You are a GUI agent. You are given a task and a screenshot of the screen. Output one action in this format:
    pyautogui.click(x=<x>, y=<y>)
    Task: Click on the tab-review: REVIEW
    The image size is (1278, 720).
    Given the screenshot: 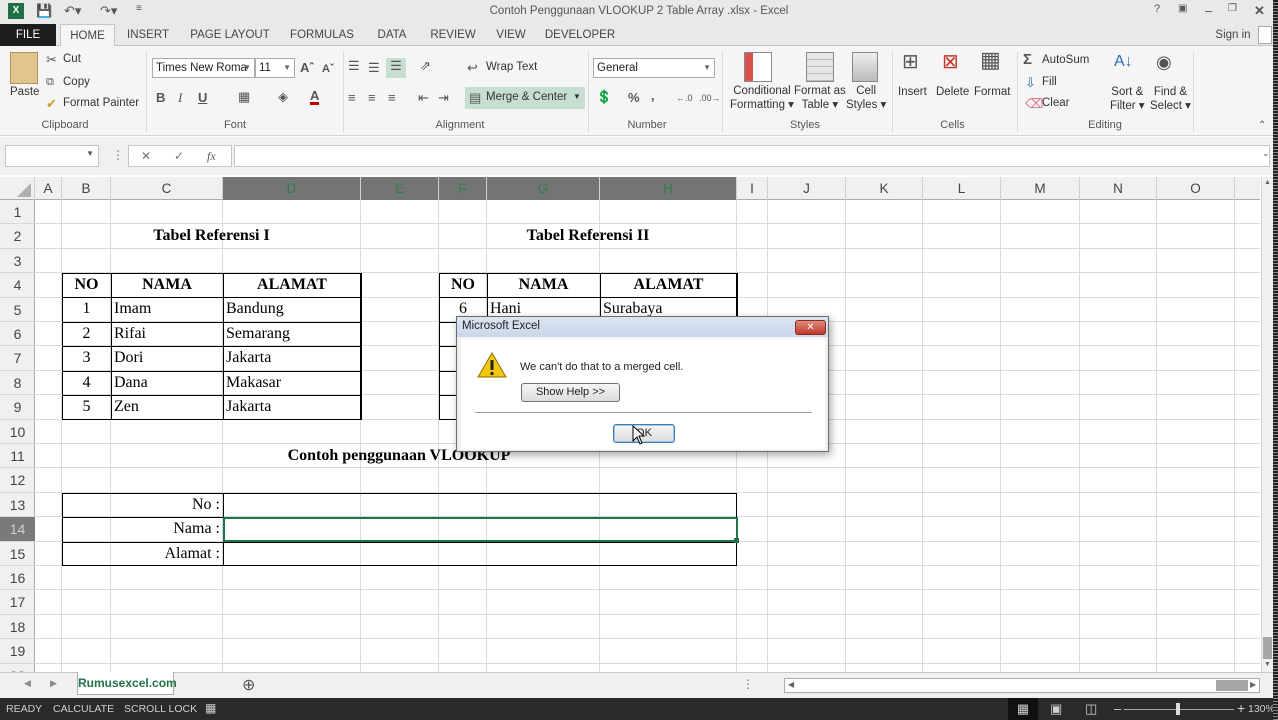 What is the action you would take?
    pyautogui.click(x=453, y=35)
    